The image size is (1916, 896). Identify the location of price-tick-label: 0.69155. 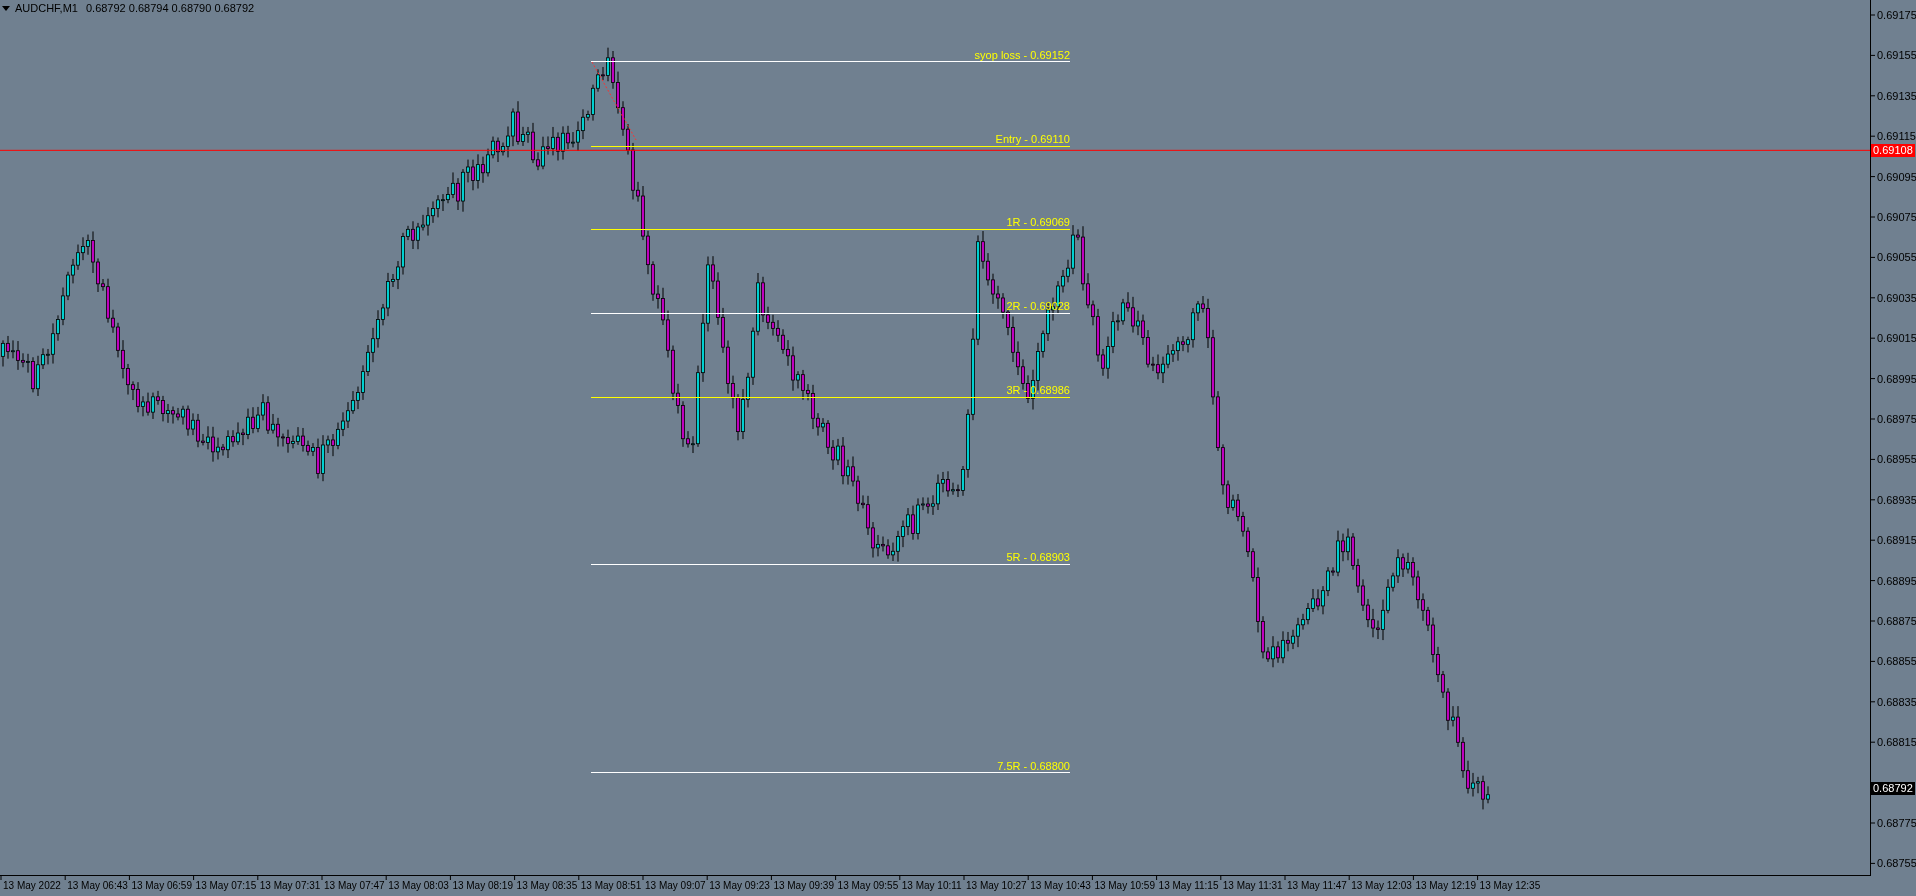
(1896, 55).